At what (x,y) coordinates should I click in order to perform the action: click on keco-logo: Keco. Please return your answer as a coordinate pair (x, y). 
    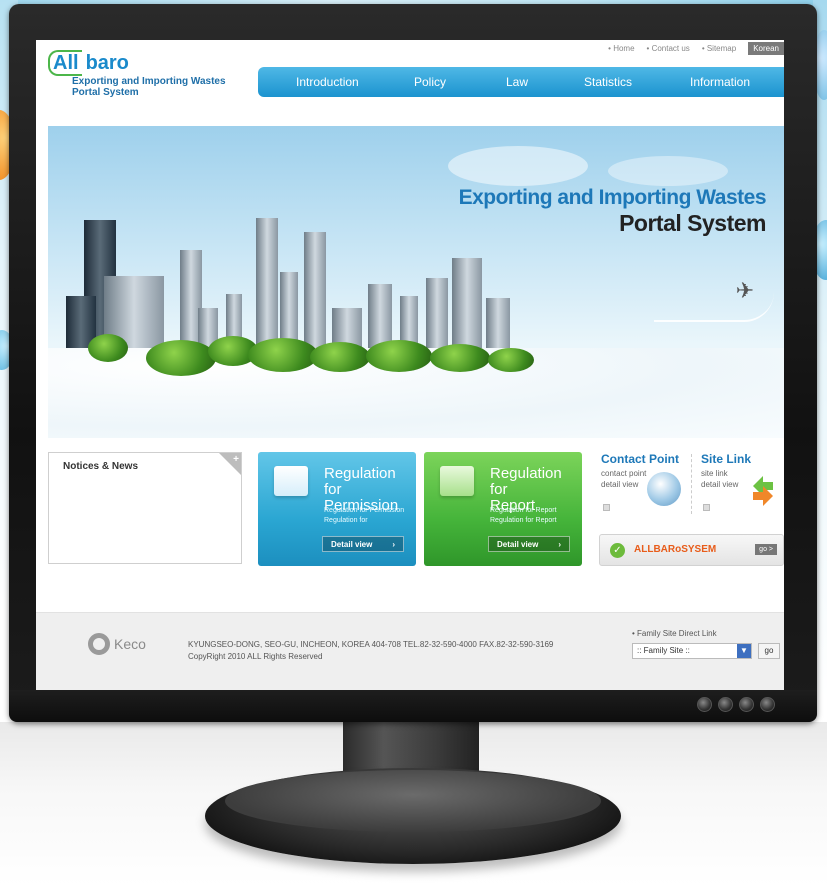
    Looking at the image, I should click on (117, 644).